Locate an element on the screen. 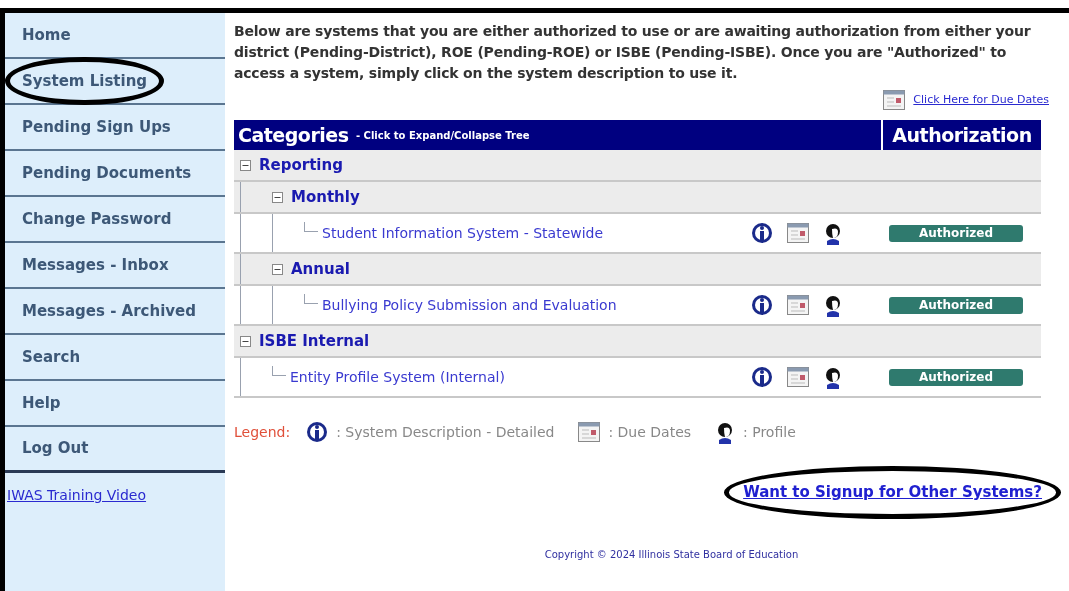 The height and width of the screenshot is (591, 1069). legend-text: : Profile is located at coordinates (769, 432).